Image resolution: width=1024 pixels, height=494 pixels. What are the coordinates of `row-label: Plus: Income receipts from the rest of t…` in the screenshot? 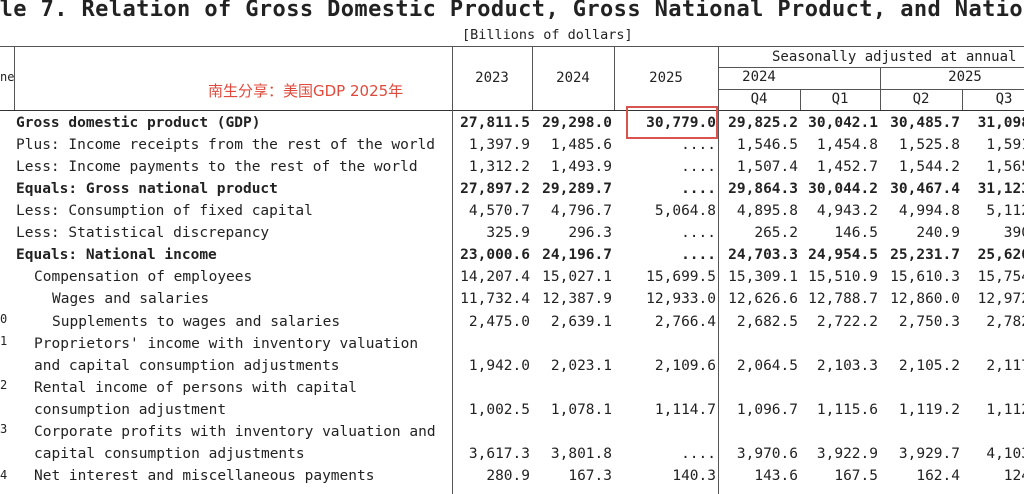 It's located at (226, 145).